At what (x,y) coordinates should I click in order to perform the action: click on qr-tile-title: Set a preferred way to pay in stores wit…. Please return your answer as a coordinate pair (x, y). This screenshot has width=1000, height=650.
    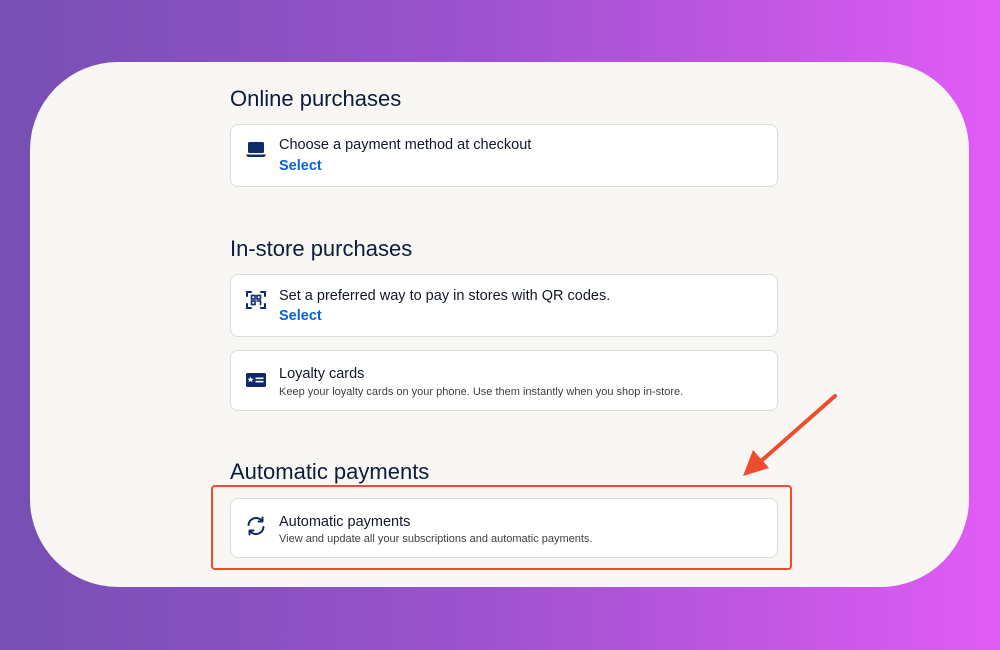
    Looking at the image, I should click on (445, 296).